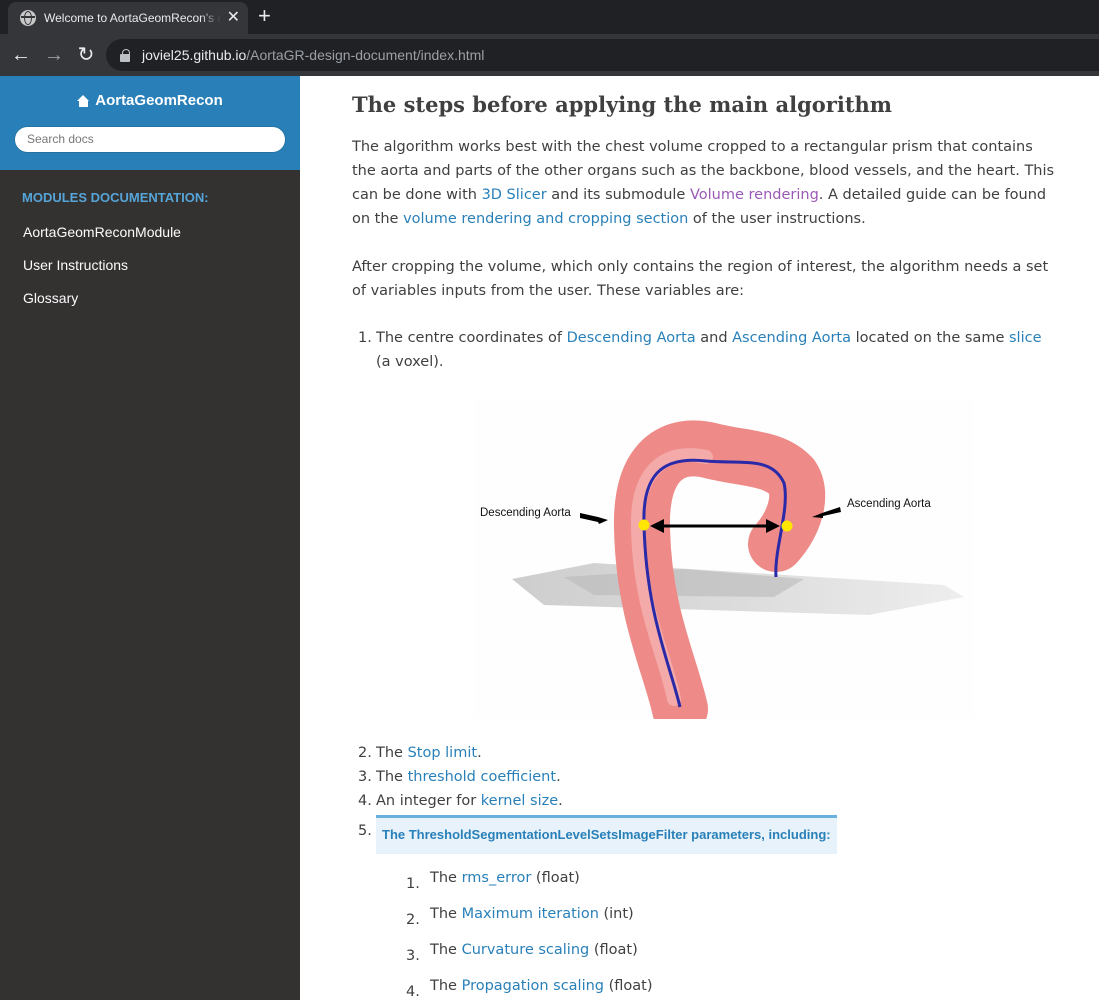 The width and height of the screenshot is (1099, 1000). Describe the element at coordinates (83, 100) in the screenshot. I see `home-icon` at that location.